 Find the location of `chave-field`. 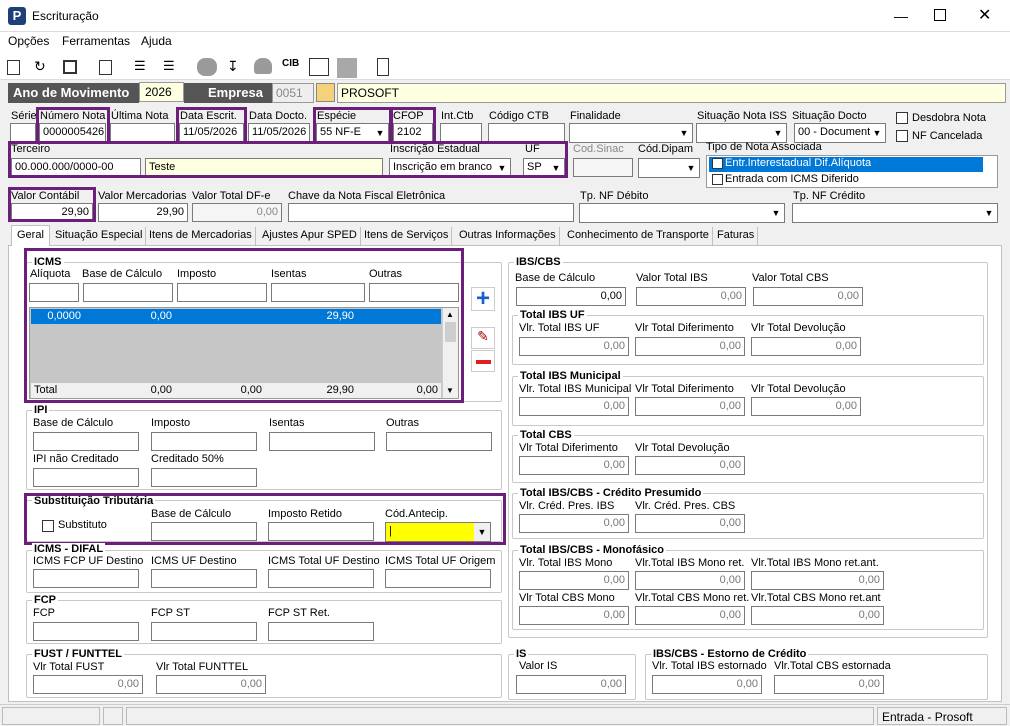

chave-field is located at coordinates (431, 212).